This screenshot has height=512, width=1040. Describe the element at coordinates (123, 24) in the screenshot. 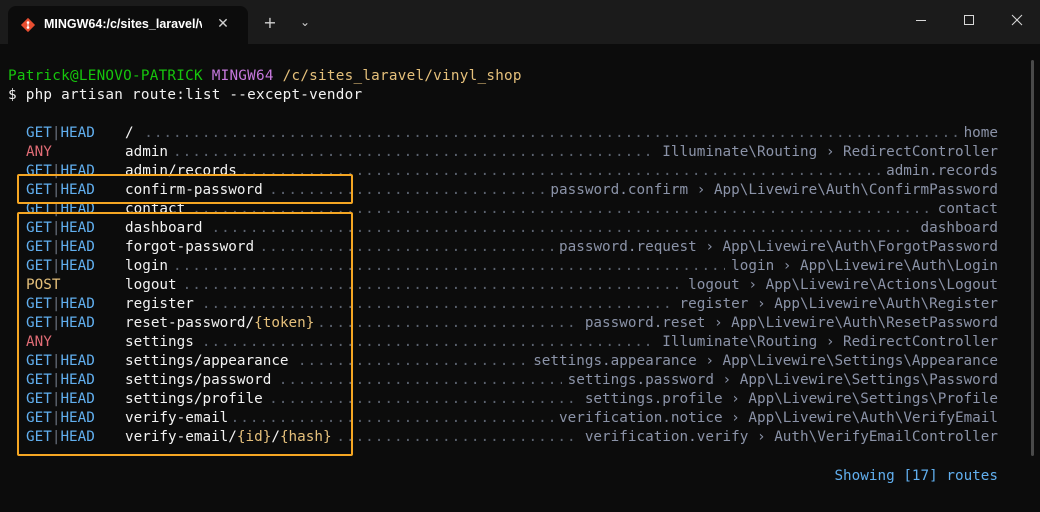

I see `tab-title: MINGW64:/c/sites_laravel/vin` at that location.